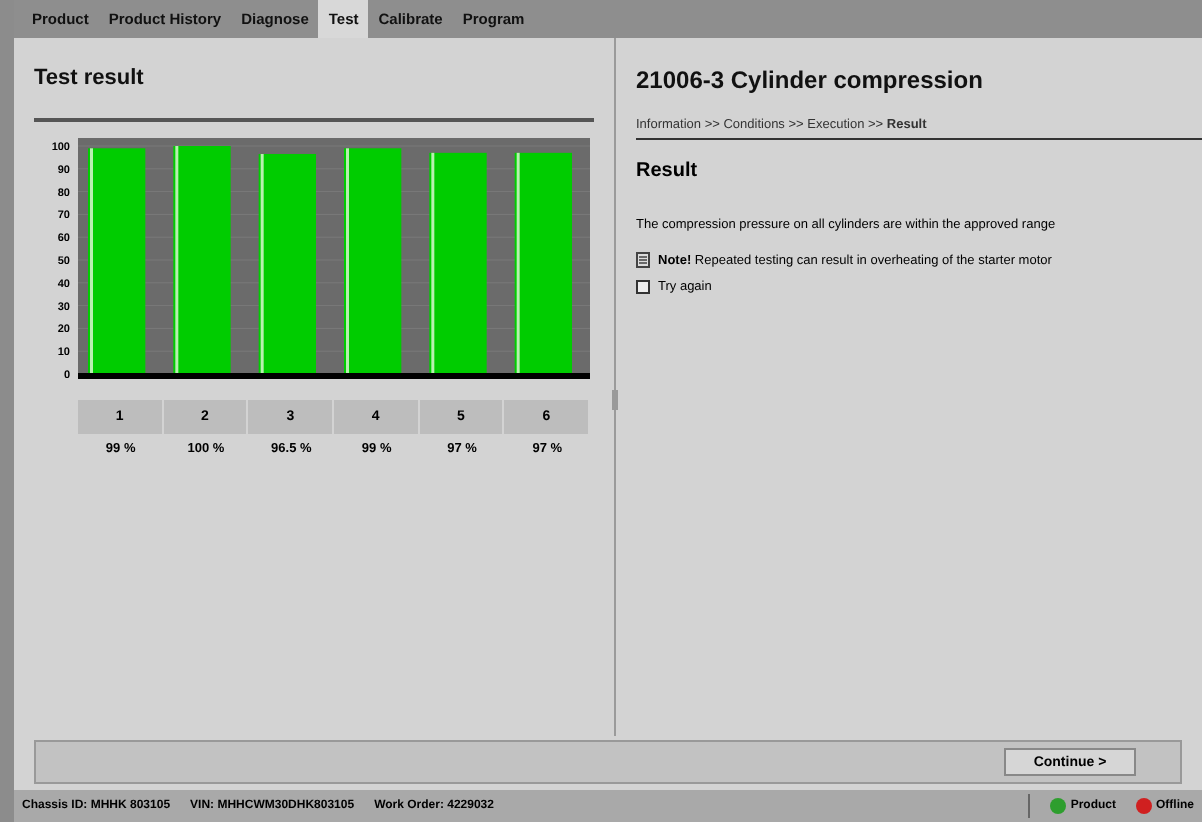  I want to click on checkbox, so click(643, 287).